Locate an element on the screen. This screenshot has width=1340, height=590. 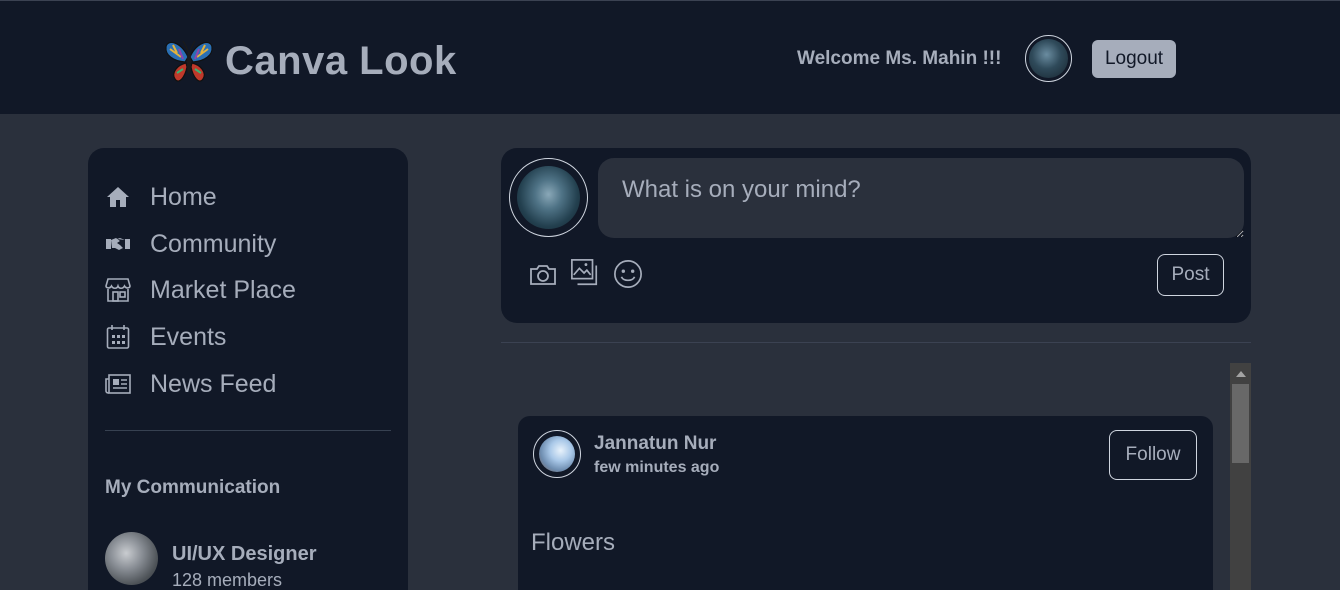
sidebar-item-label: Community is located at coordinates (213, 243).